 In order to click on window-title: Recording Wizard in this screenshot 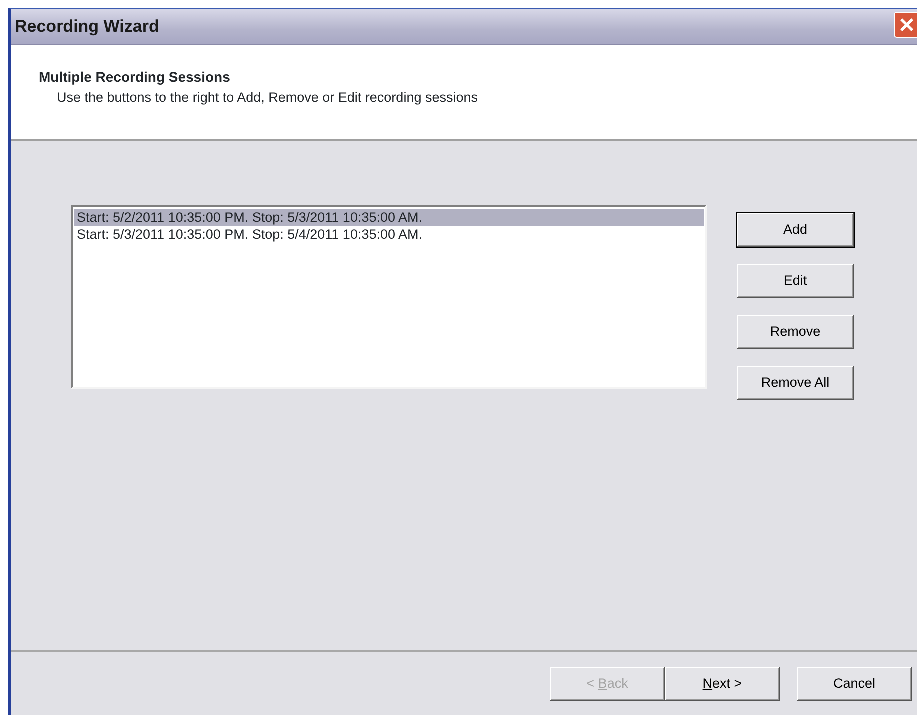, I will do `click(87, 27)`.